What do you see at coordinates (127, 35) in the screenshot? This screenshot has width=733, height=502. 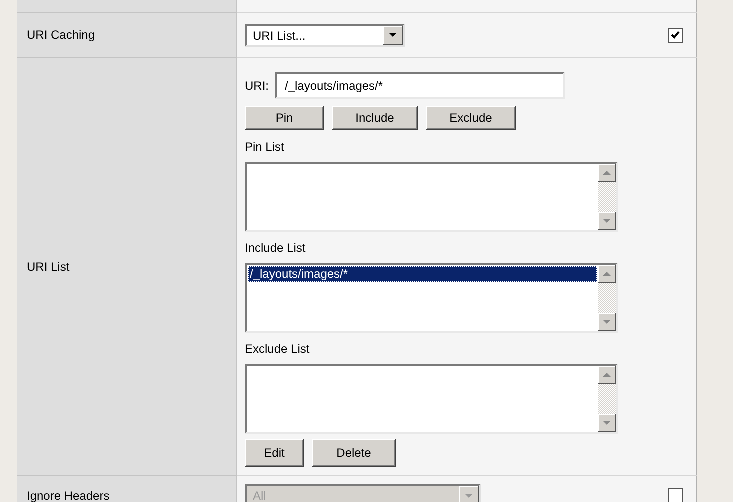 I see `row-label: URI Caching` at bounding box center [127, 35].